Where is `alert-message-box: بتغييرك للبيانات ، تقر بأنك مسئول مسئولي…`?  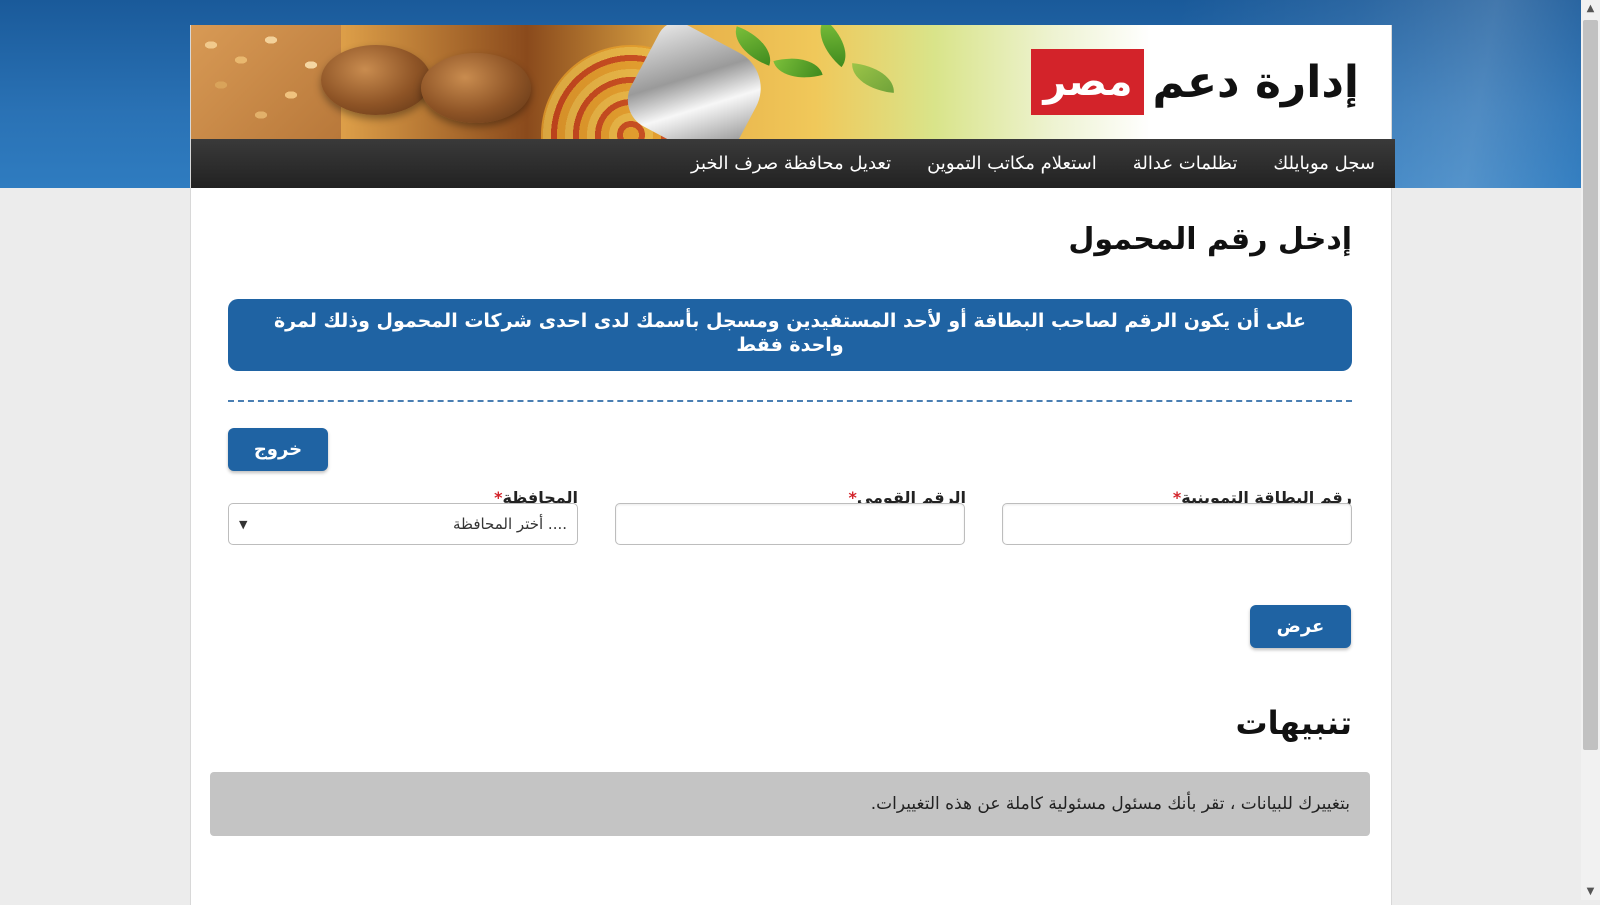 alert-message-box: بتغييرك للبيانات ، تقر بأنك مسئول مسئولي… is located at coordinates (790, 804).